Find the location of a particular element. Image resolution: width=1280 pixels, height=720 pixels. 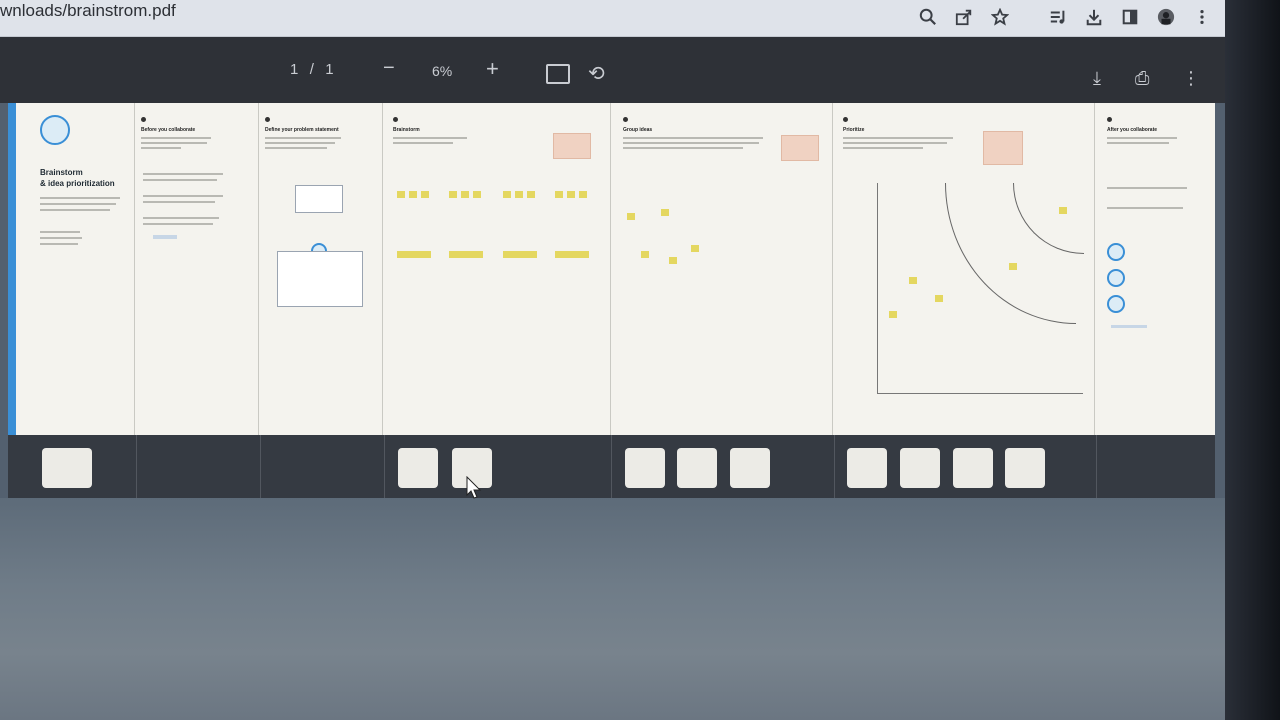

monitor-bezel is located at coordinates (1252, 360).